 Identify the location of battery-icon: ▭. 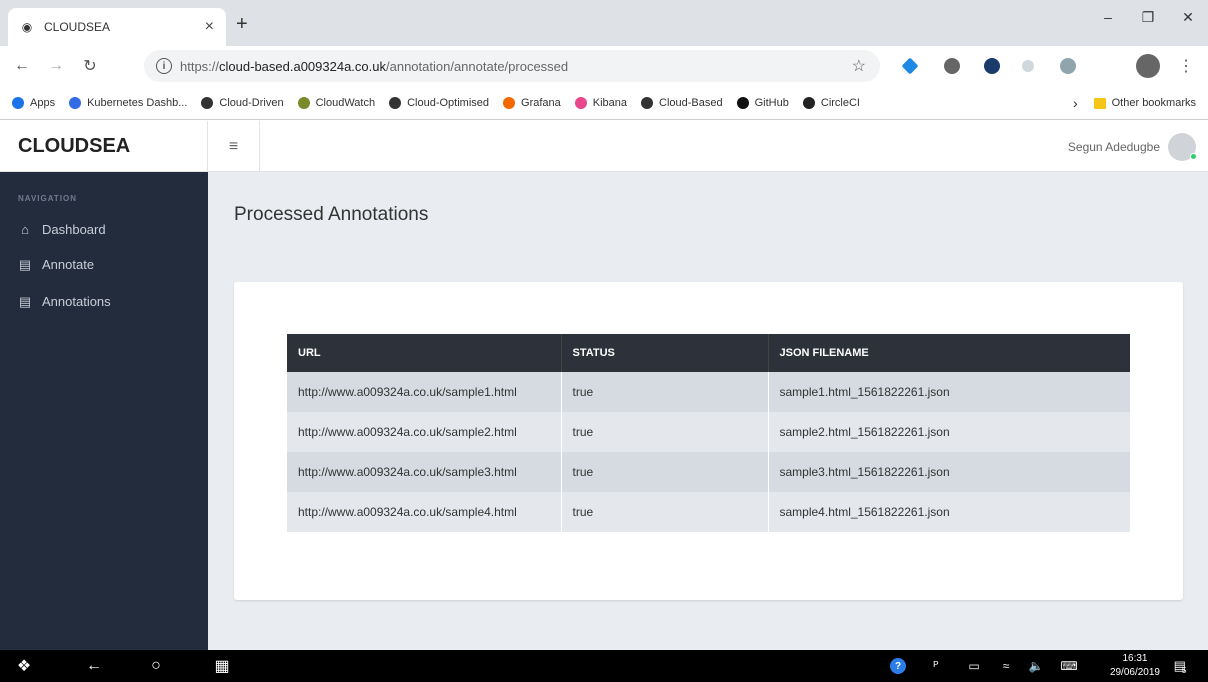
(974, 666).